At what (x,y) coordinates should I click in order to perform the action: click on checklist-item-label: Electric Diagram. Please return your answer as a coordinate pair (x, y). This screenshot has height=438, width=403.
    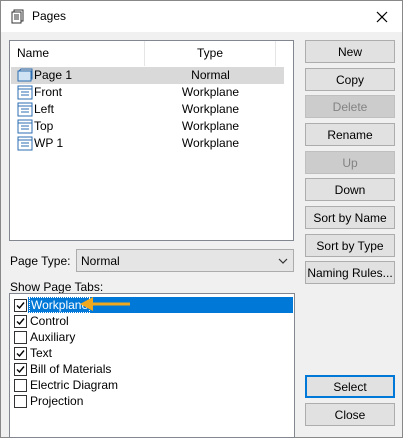
    Looking at the image, I should click on (74, 385).